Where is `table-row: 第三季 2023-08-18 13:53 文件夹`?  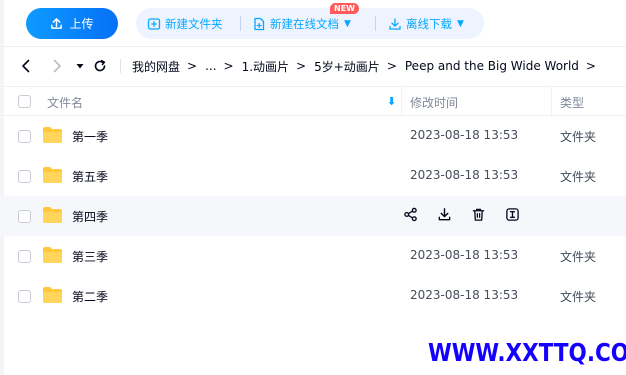 table-row: 第三季 2023-08-18 13:53 文件夹 is located at coordinates (313, 256).